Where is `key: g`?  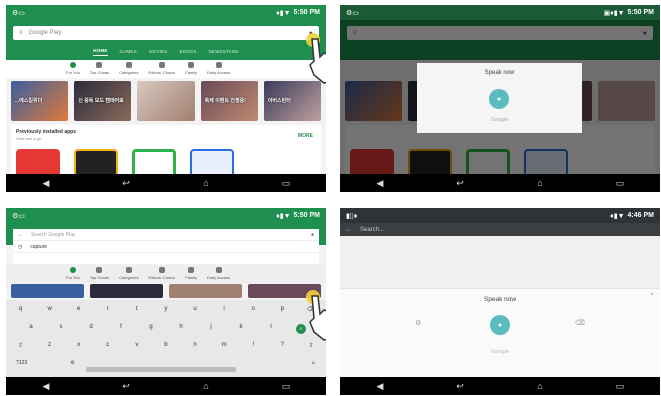
key: g is located at coordinates (151, 329).